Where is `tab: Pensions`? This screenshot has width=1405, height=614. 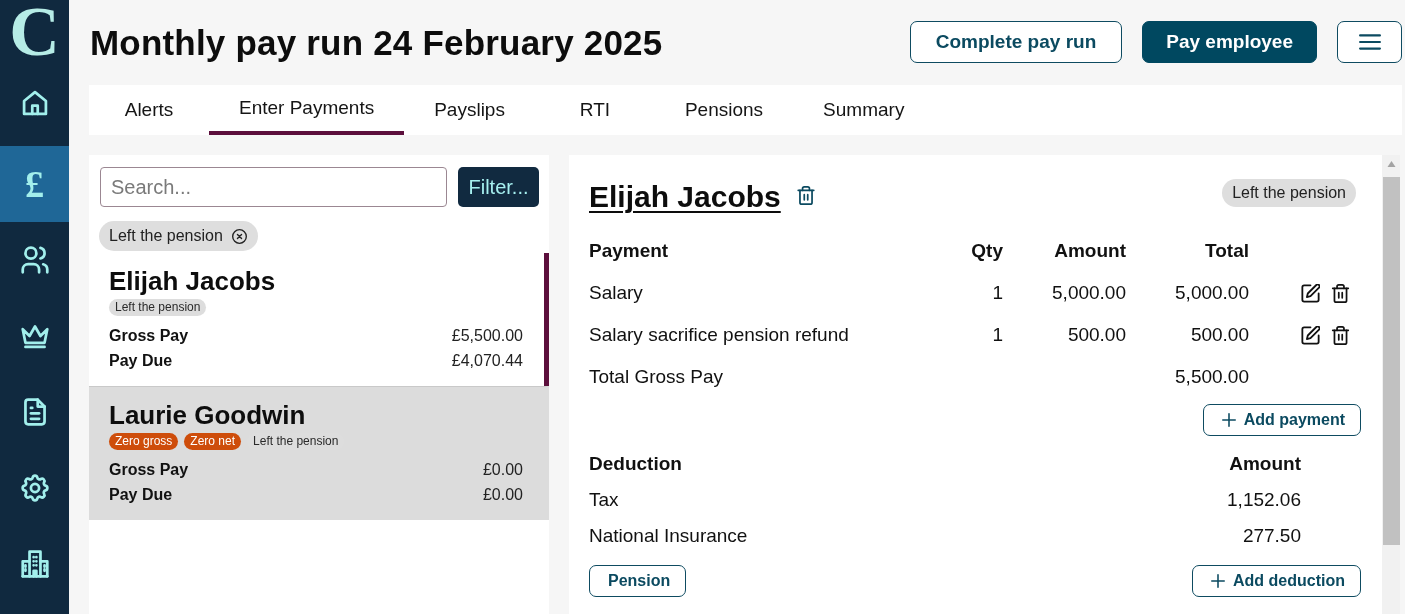 tab: Pensions is located at coordinates (724, 110).